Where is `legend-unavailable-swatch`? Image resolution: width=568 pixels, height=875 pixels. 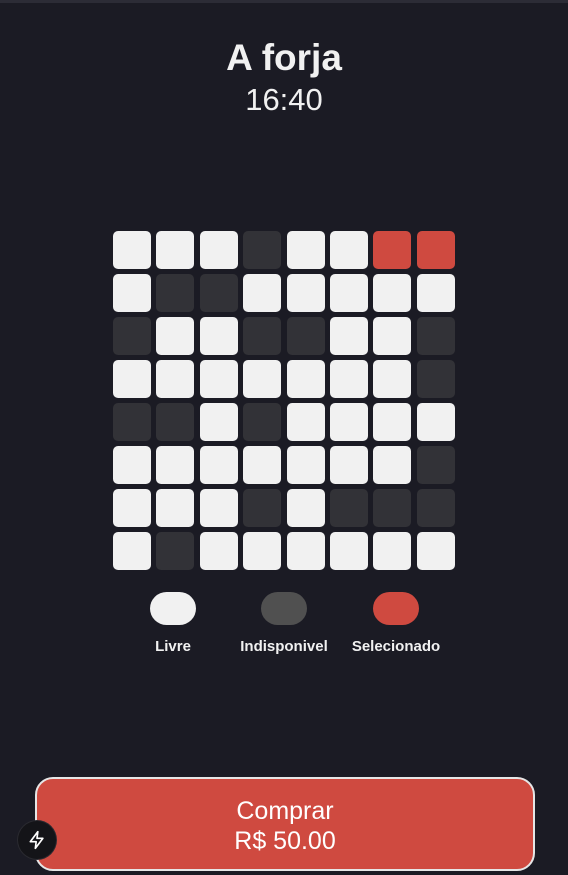 legend-unavailable-swatch is located at coordinates (284, 608).